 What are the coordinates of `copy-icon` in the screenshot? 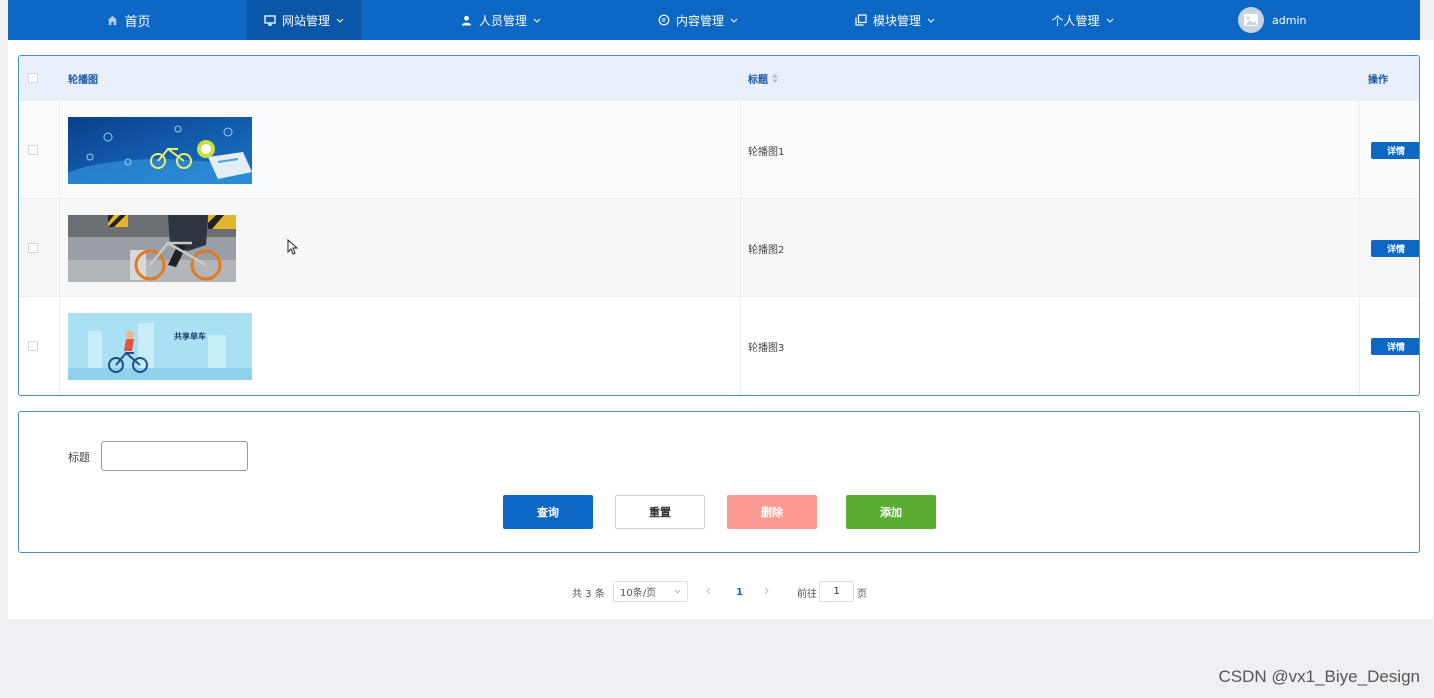 It's located at (861, 20).